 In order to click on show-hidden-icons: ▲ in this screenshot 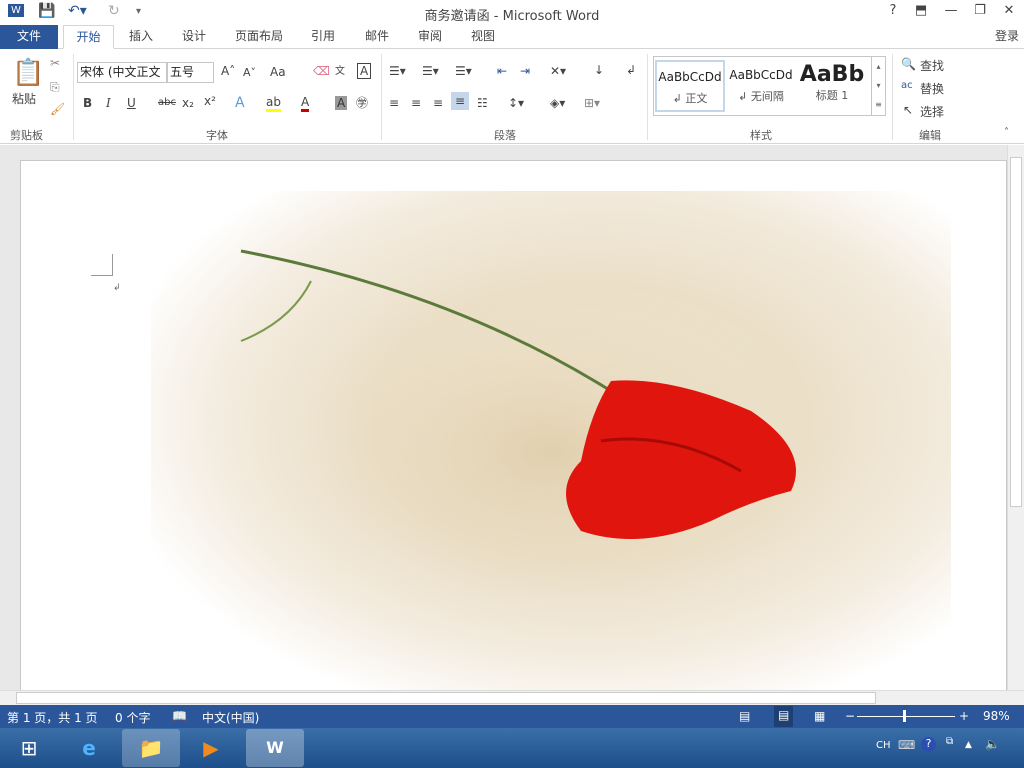, I will do `click(968, 745)`.